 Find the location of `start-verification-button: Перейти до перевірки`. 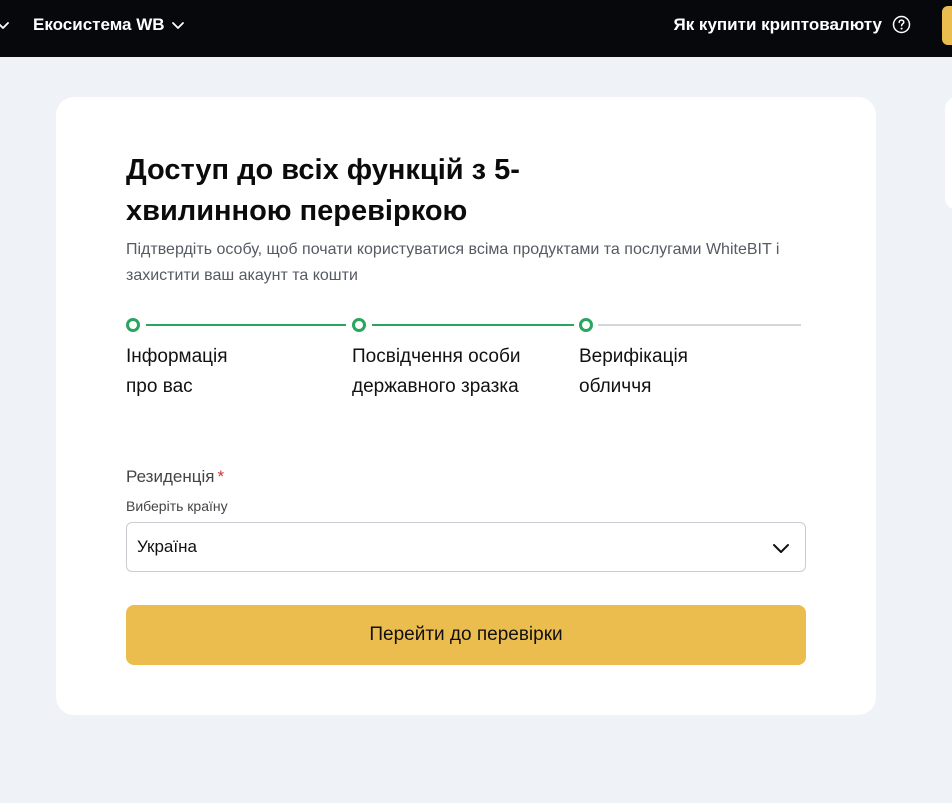

start-verification-button: Перейти до перевірки is located at coordinates (466, 635).